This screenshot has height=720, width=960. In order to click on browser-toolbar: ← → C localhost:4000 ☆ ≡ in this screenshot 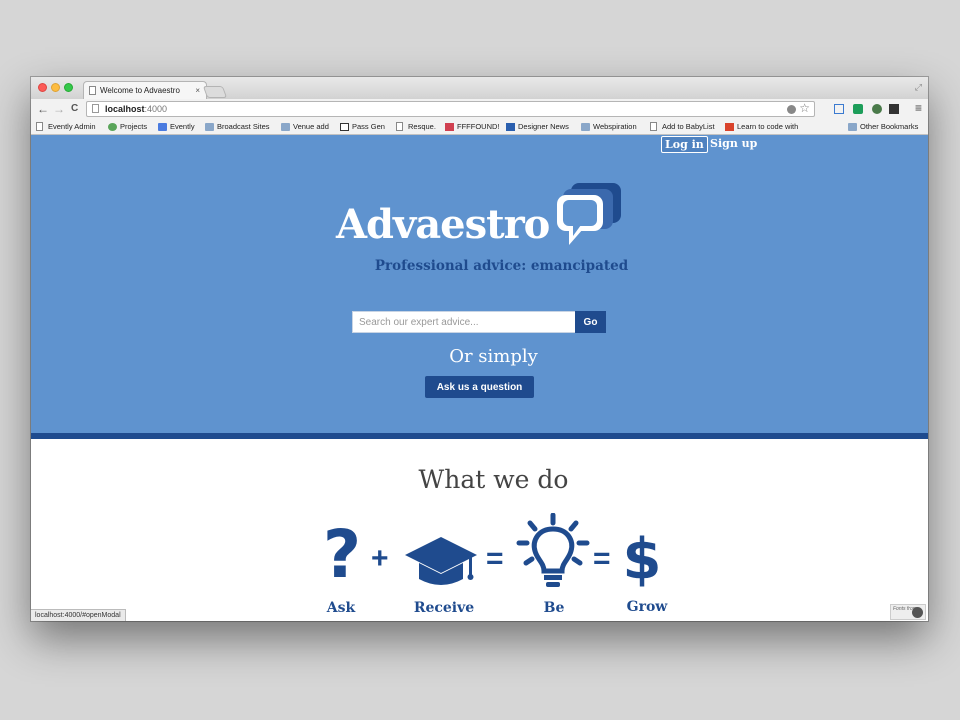, I will do `click(479, 109)`.